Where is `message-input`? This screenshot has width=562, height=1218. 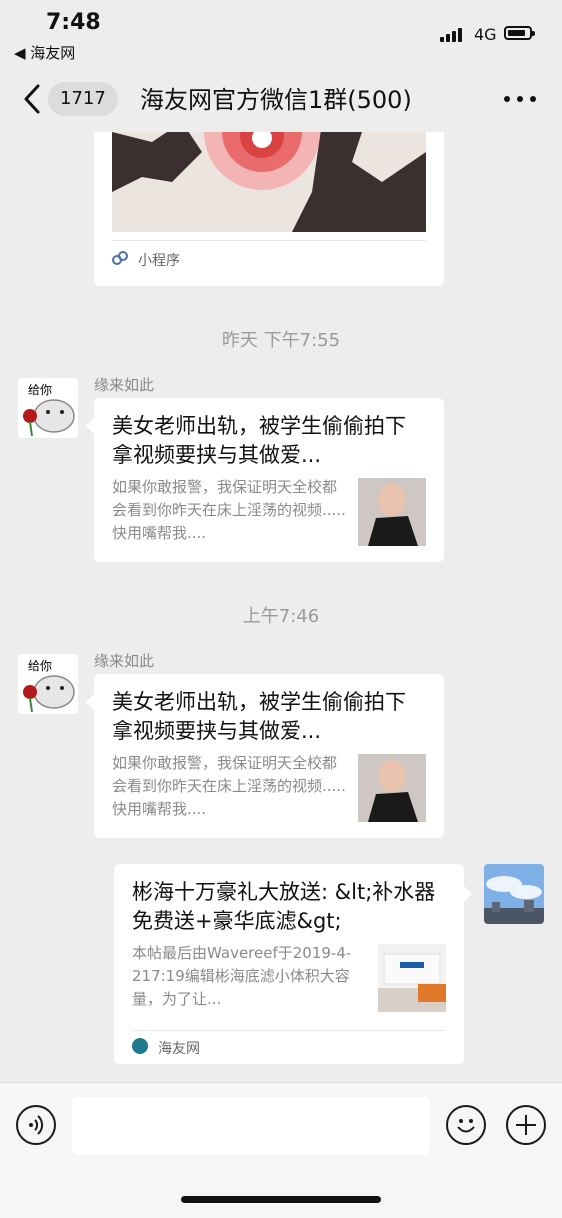
message-input is located at coordinates (251, 1126).